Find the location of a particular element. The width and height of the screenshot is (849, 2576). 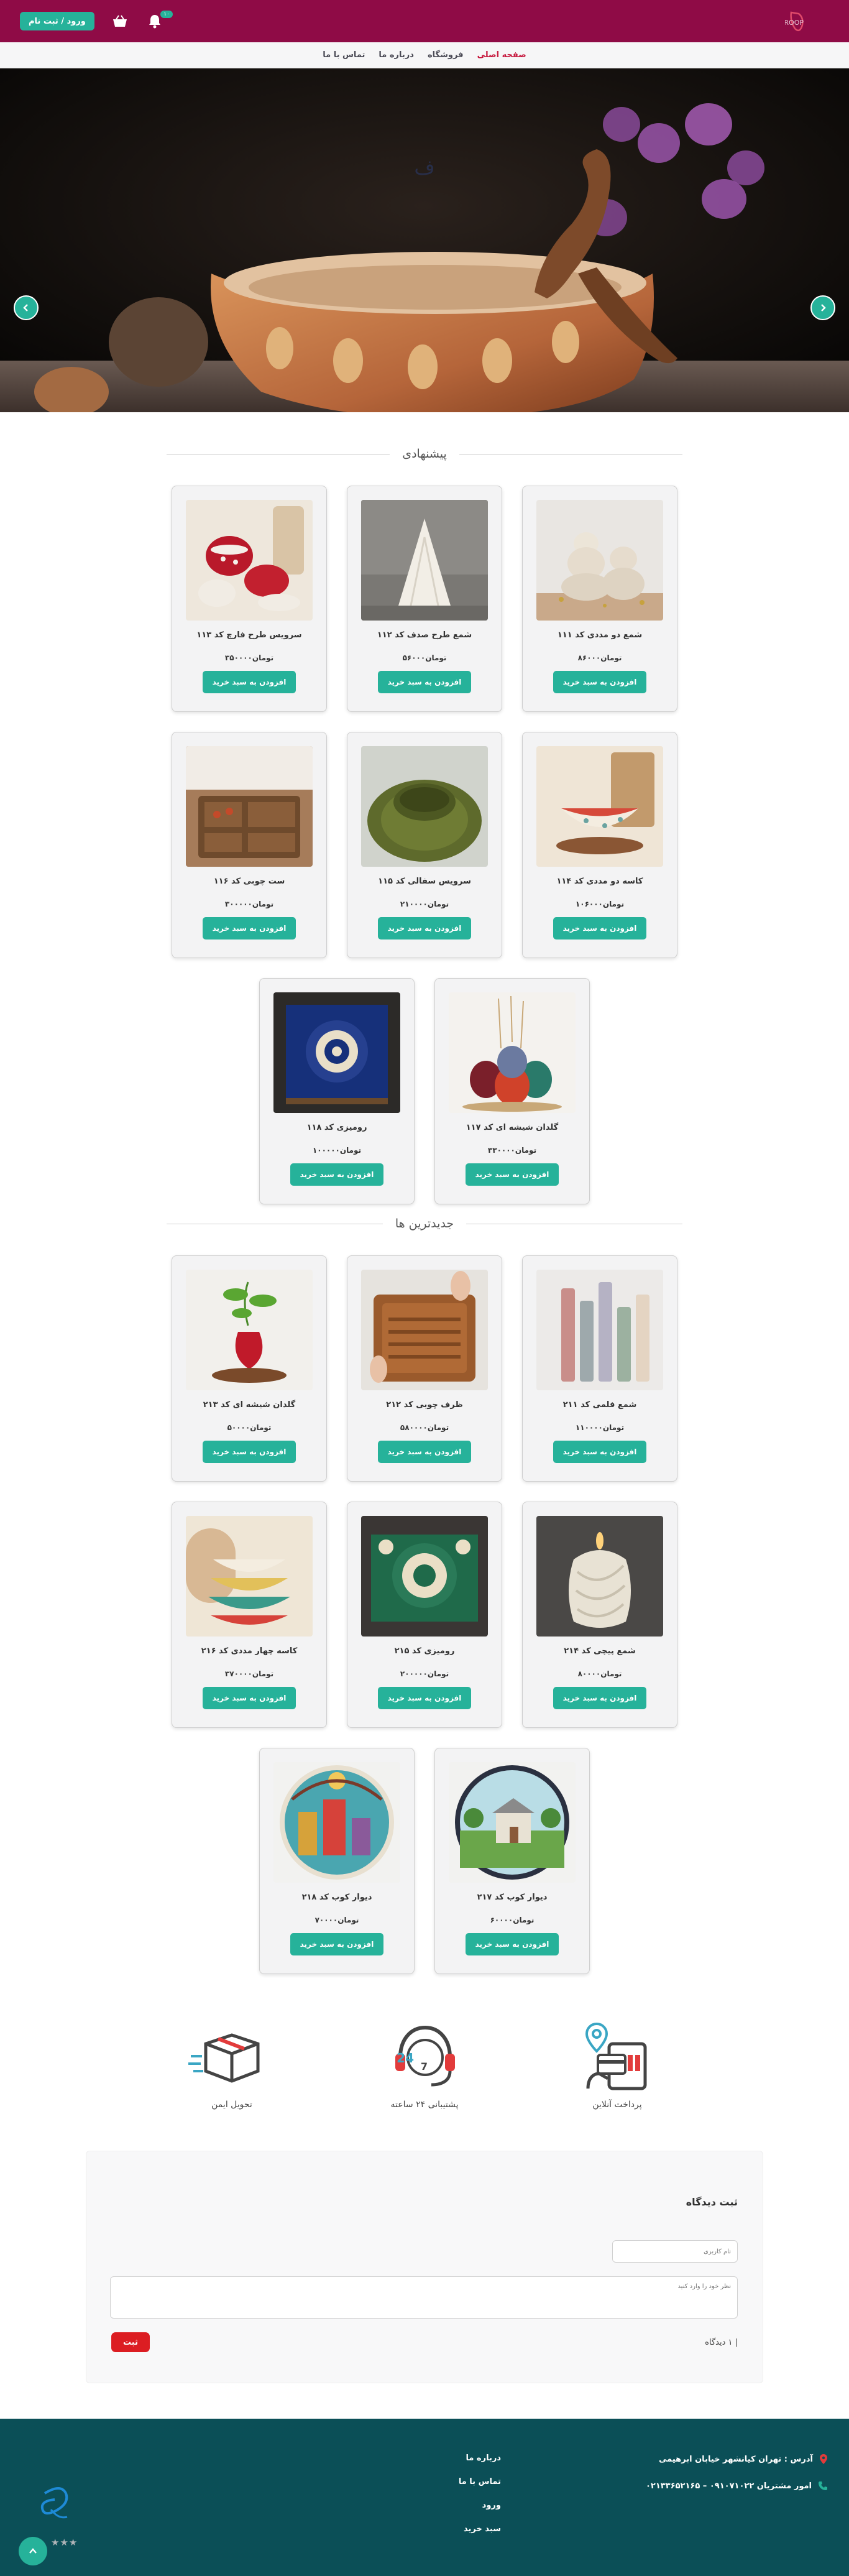

product-name: کاسه دو مددی کد ۱۱۴ is located at coordinates (600, 881).